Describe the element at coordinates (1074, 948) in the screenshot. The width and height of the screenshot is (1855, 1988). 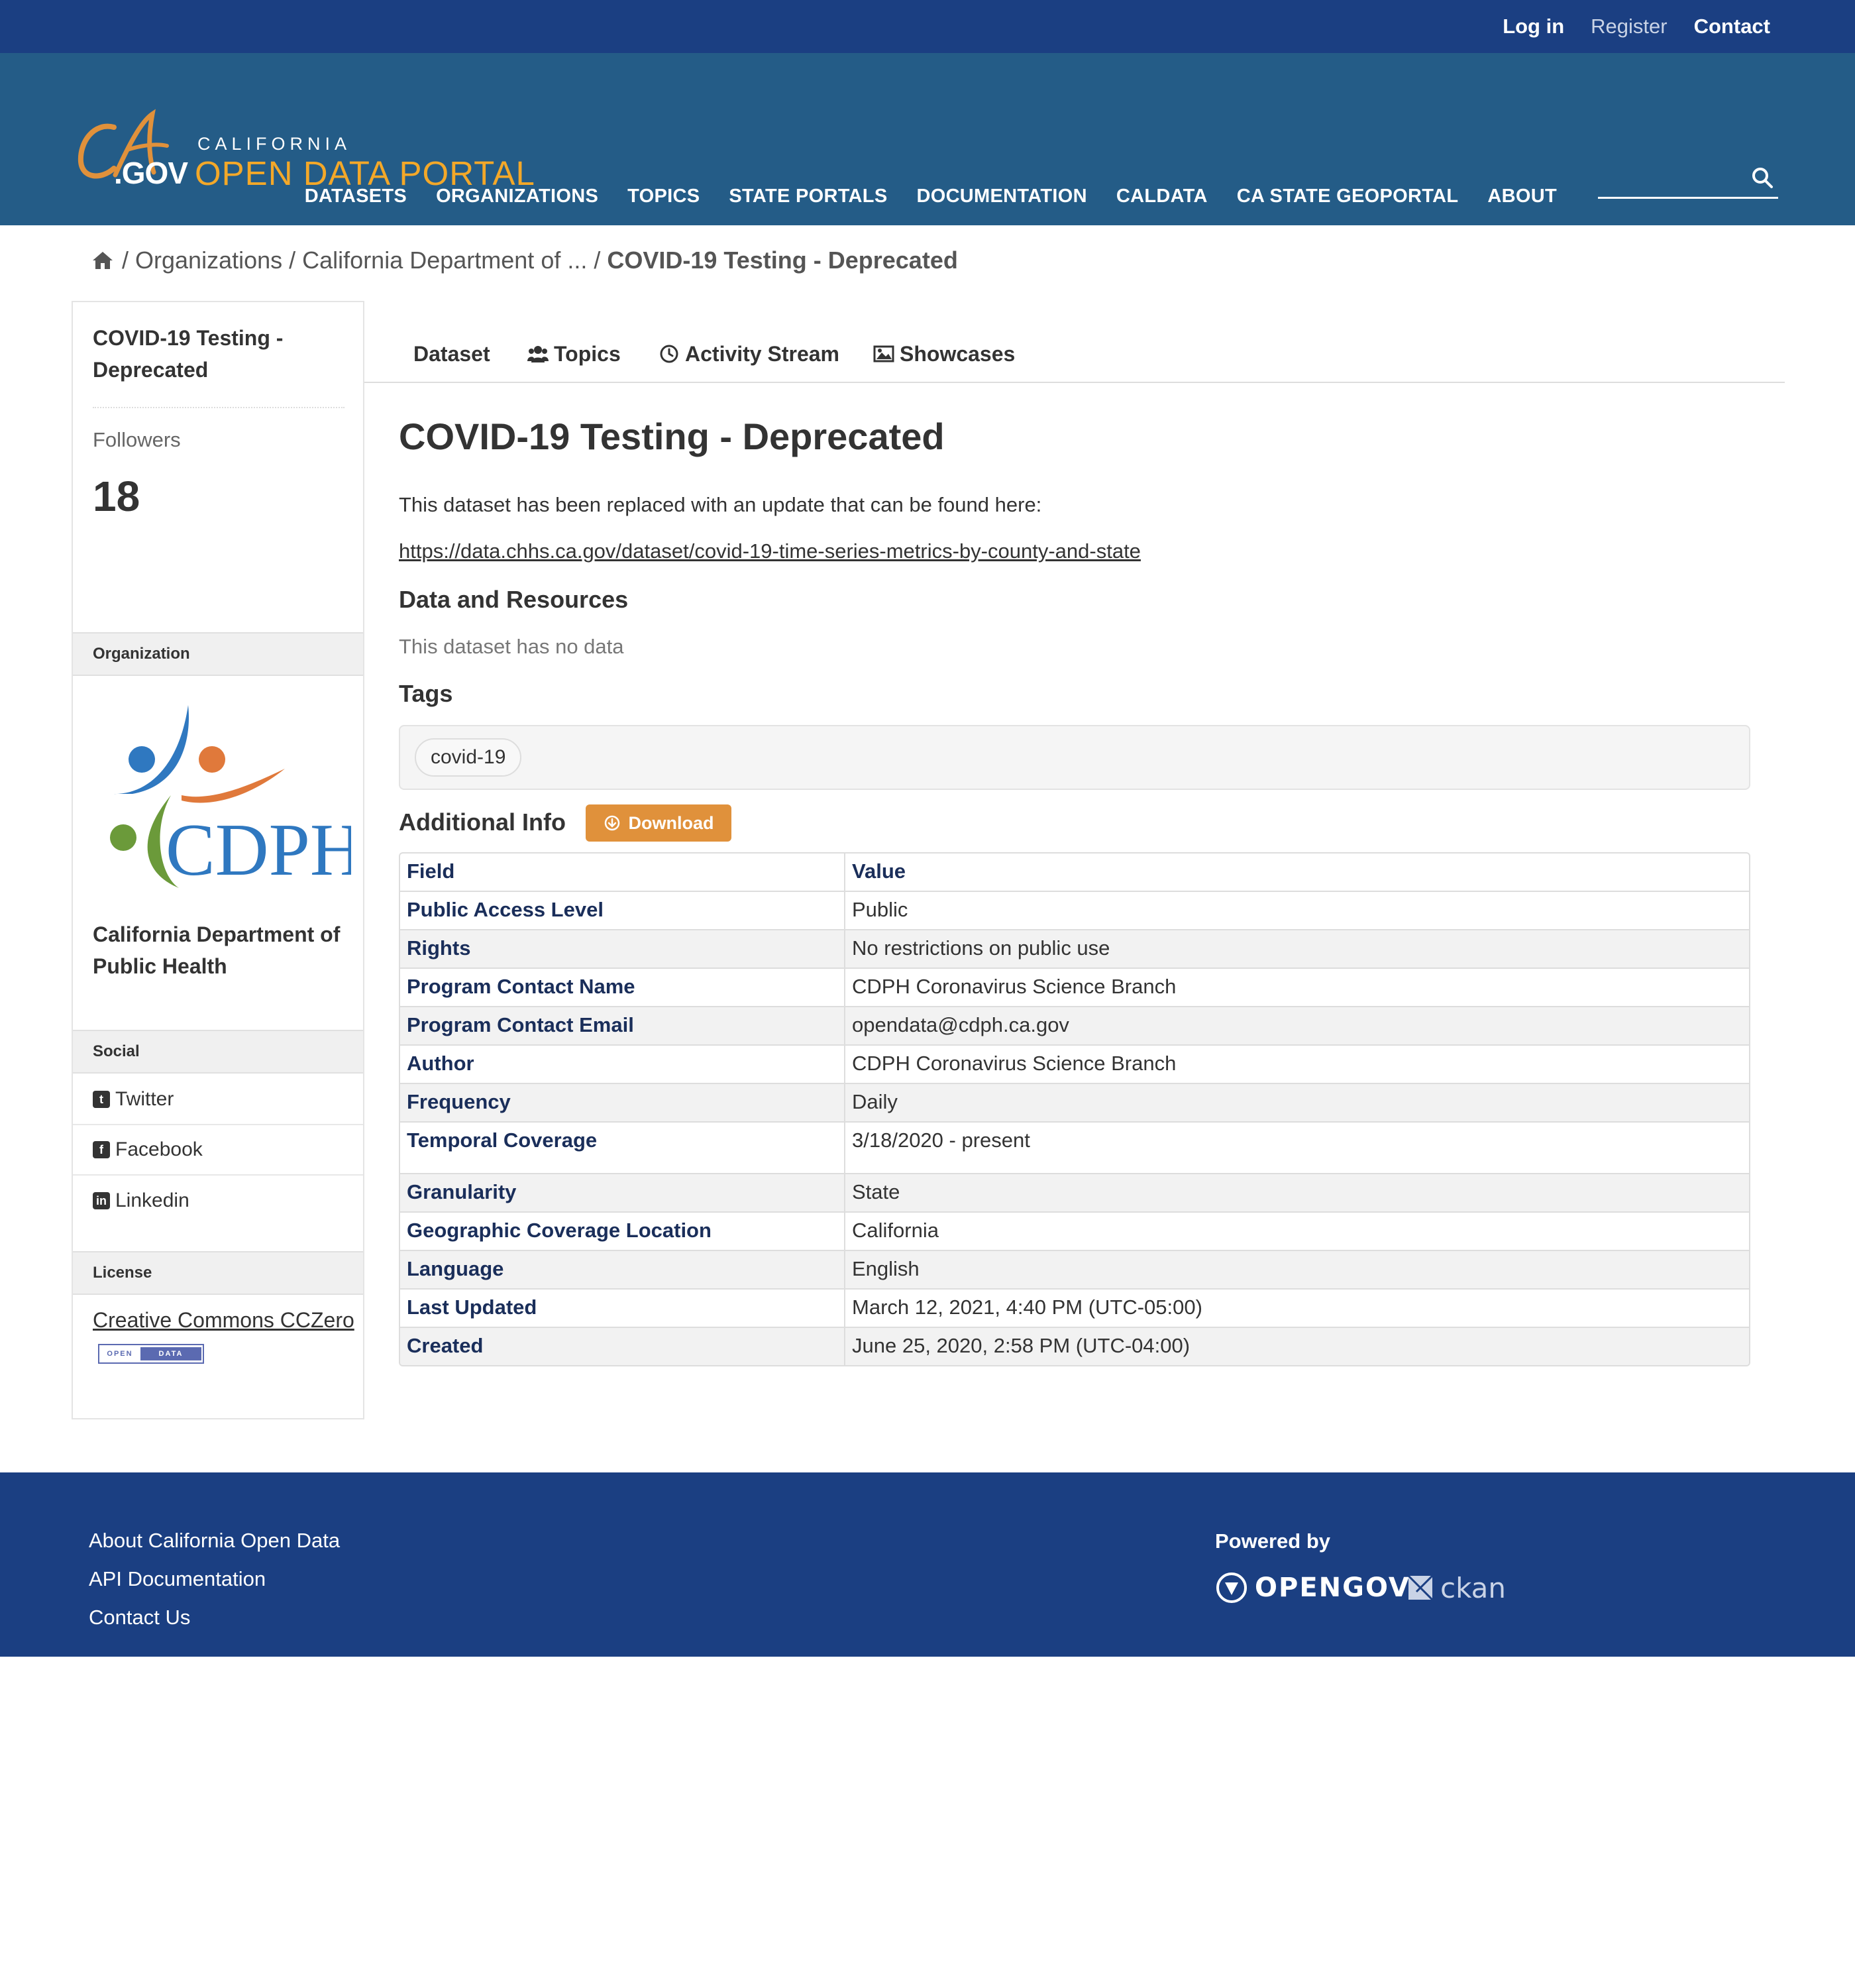
I see `table-row: Rights No restrictions on public use` at that location.